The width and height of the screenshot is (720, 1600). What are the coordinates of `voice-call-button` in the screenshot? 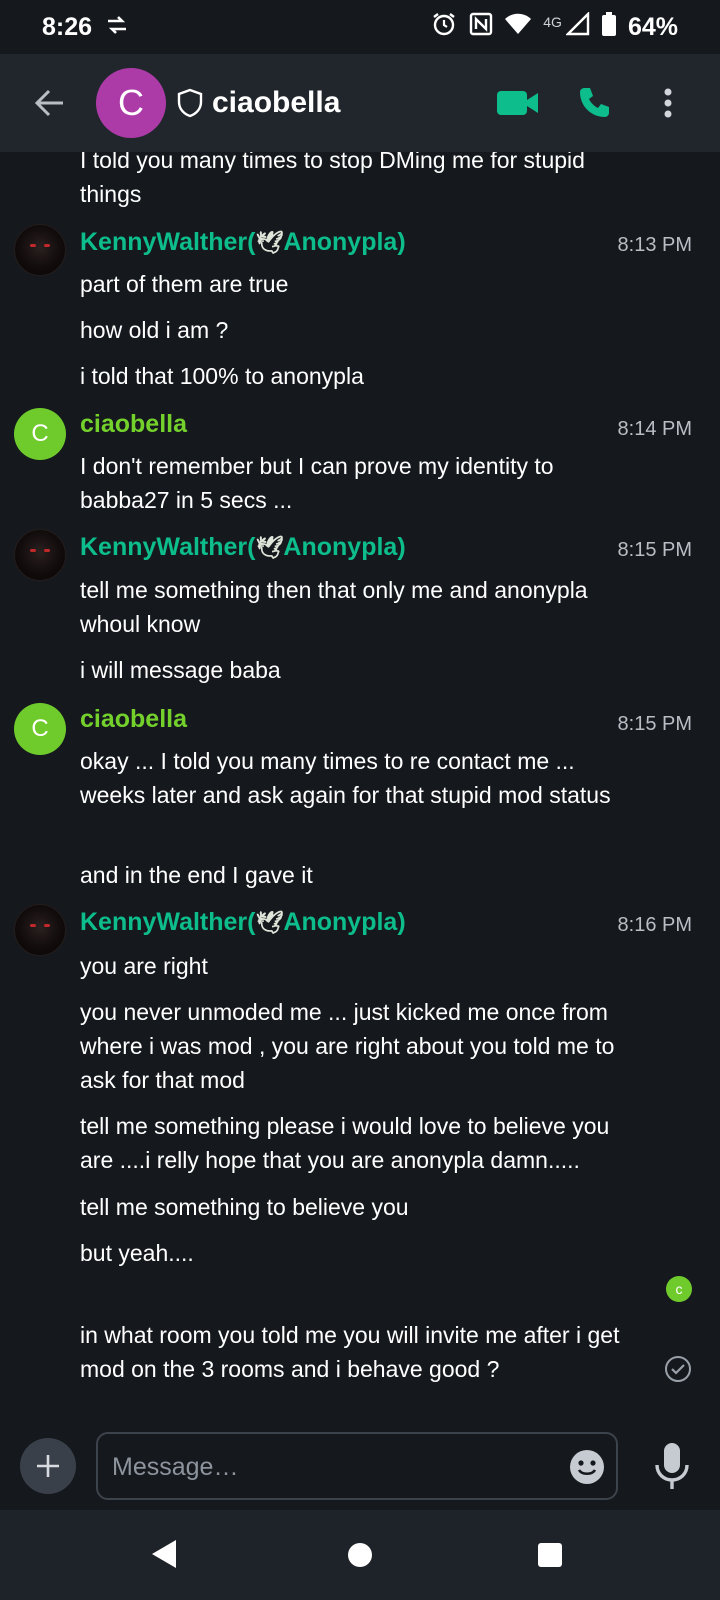 It's located at (594, 103).